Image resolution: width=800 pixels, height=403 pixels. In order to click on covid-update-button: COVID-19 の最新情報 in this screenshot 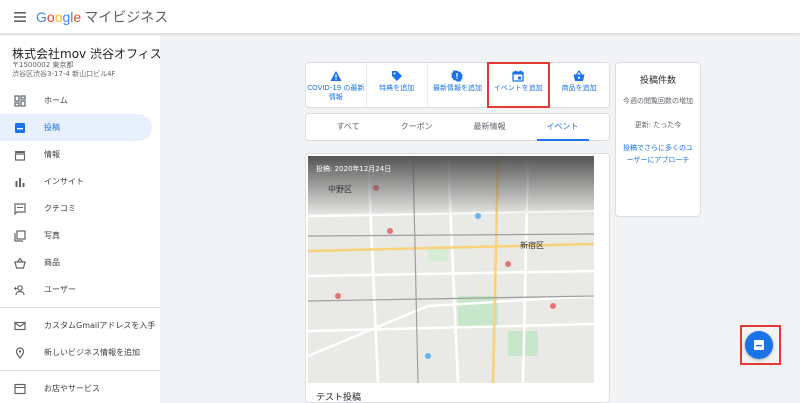, I will do `click(336, 85)`.